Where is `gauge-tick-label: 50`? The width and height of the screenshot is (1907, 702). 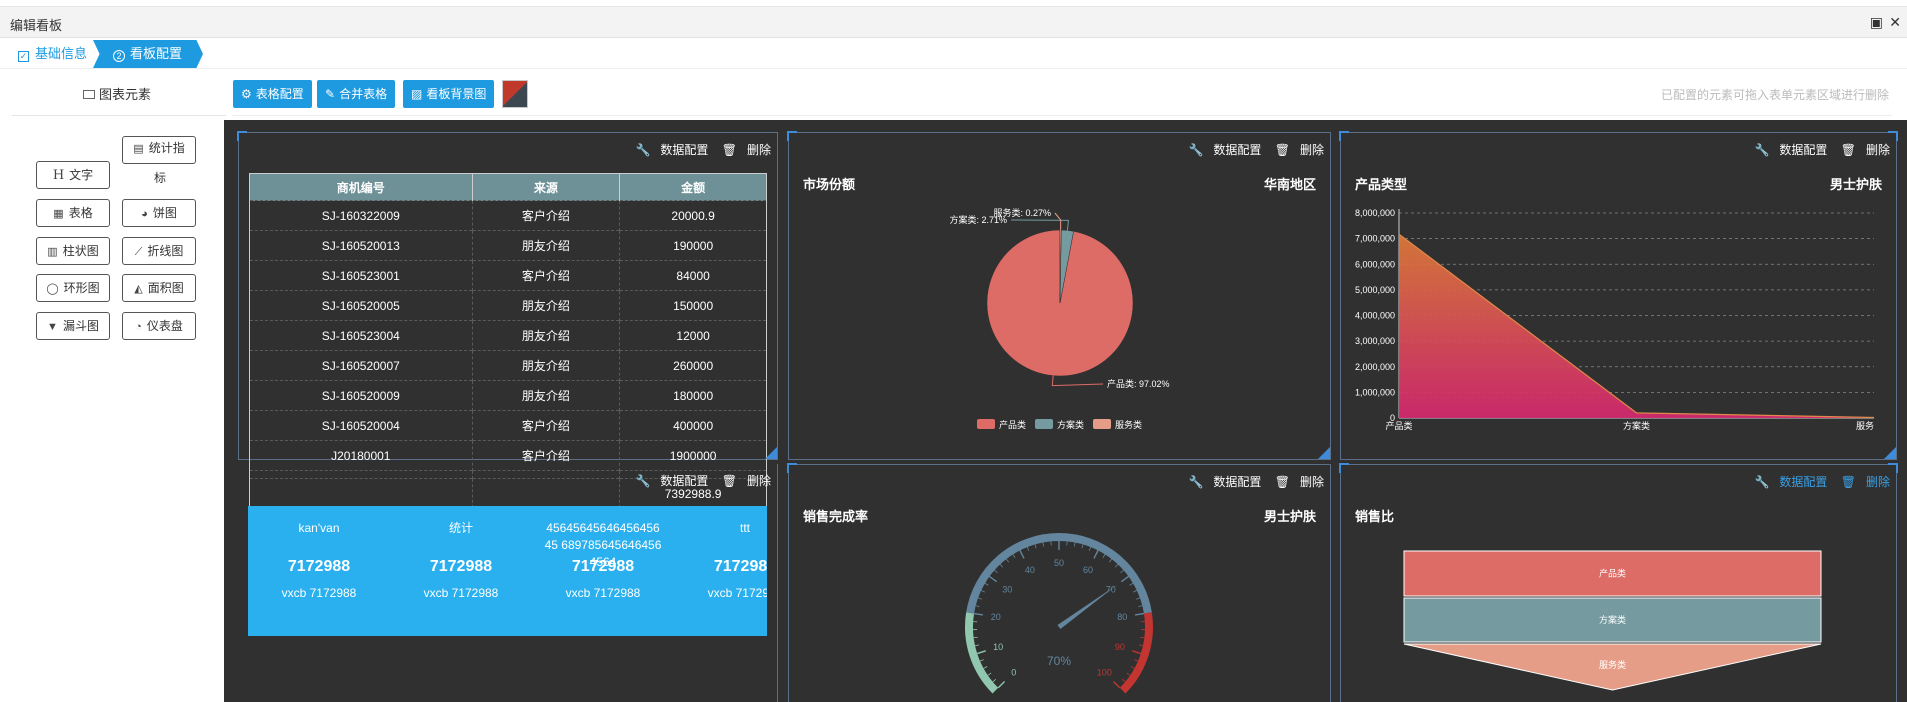
gauge-tick-label: 50 is located at coordinates (1059, 563).